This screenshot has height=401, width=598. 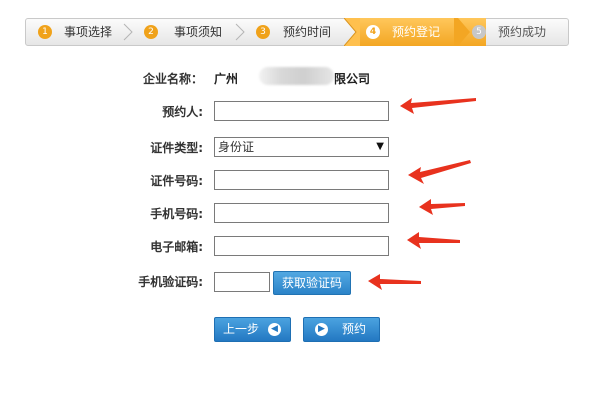 What do you see at coordinates (422, 194) in the screenshot?
I see `annotation-arrows` at bounding box center [422, 194].